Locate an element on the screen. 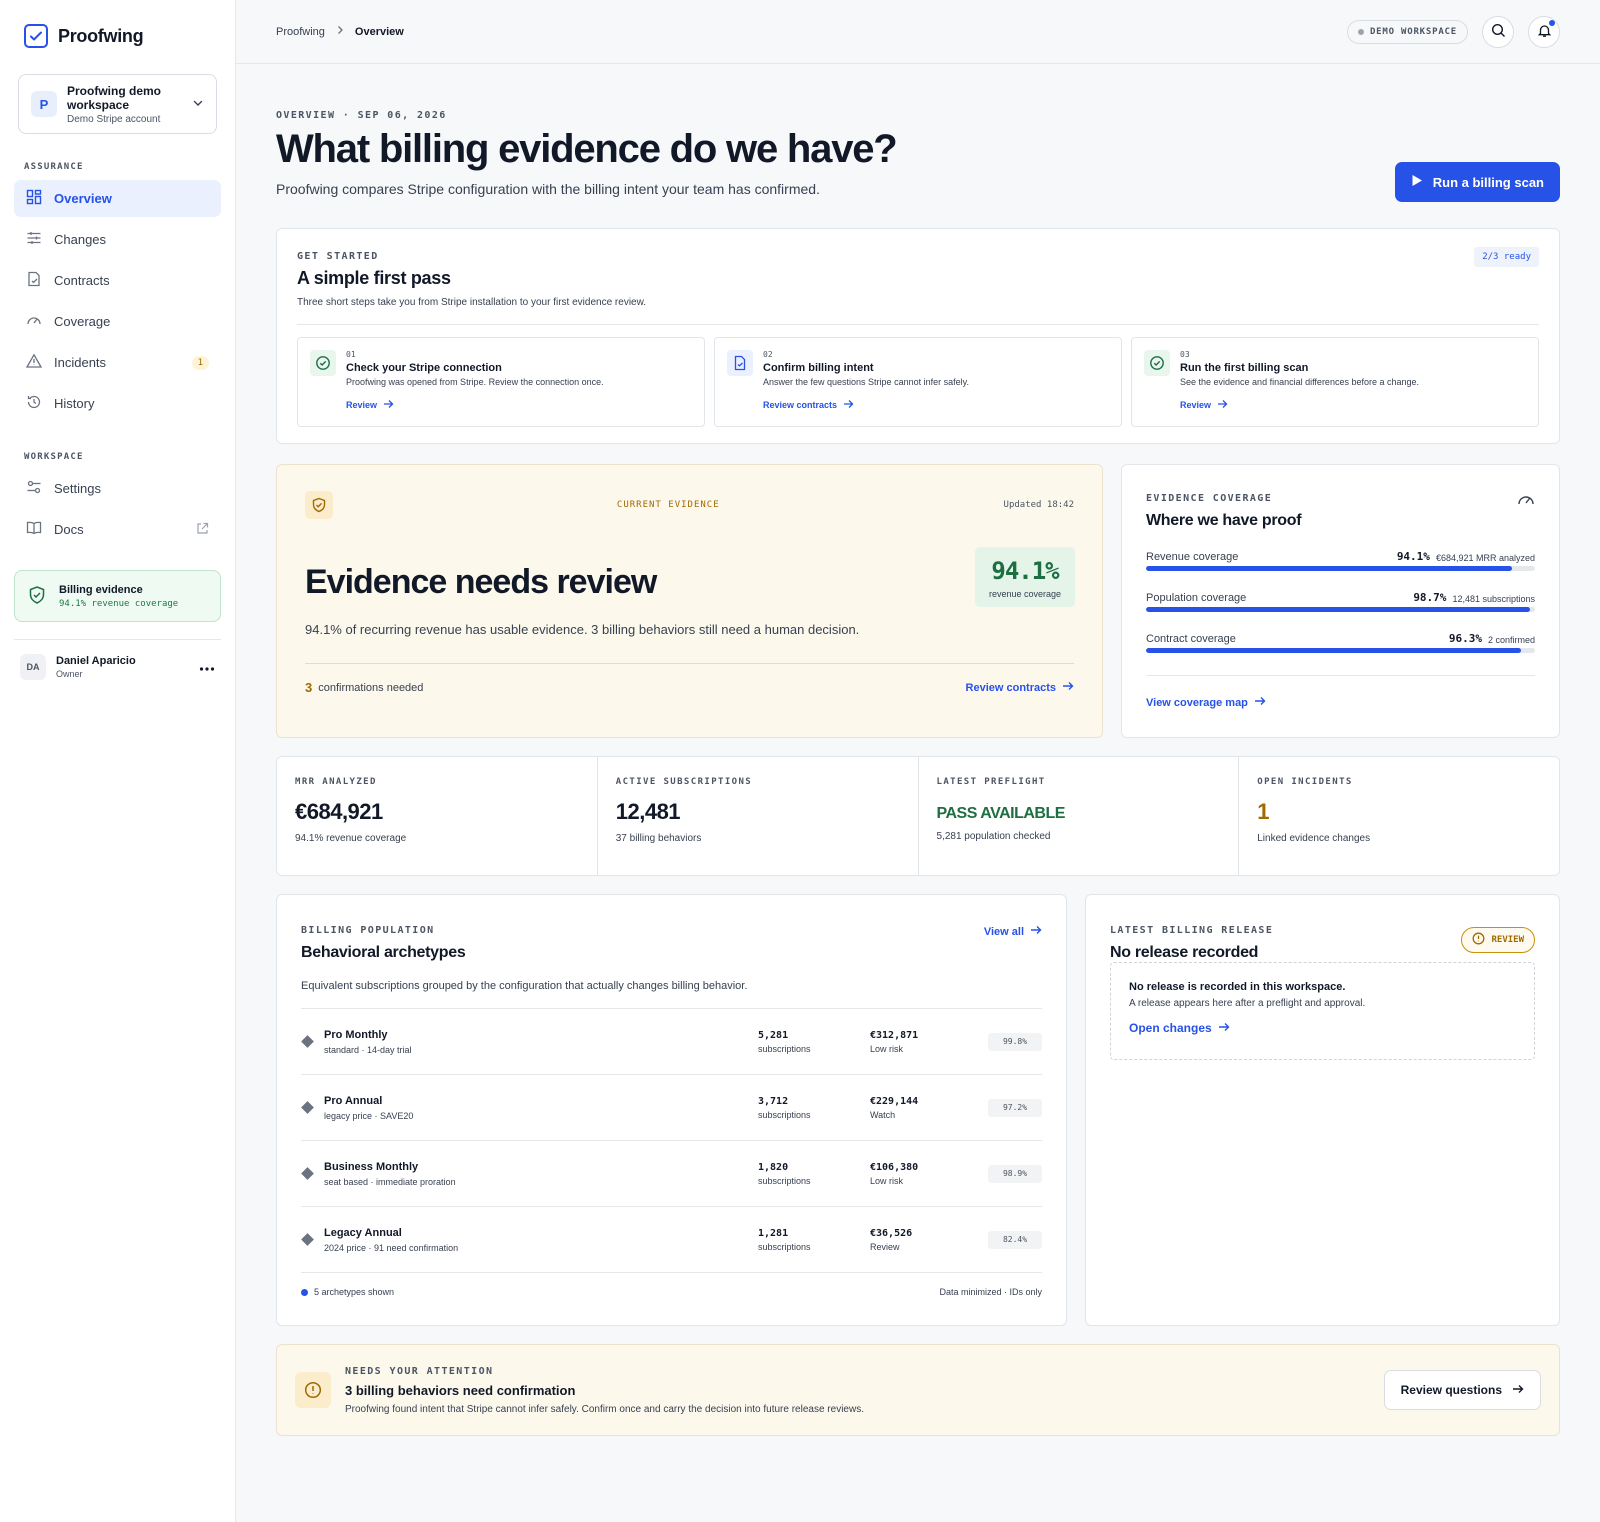 This screenshot has height=1522, width=1600. gauge-icon is located at coordinates (34, 321).